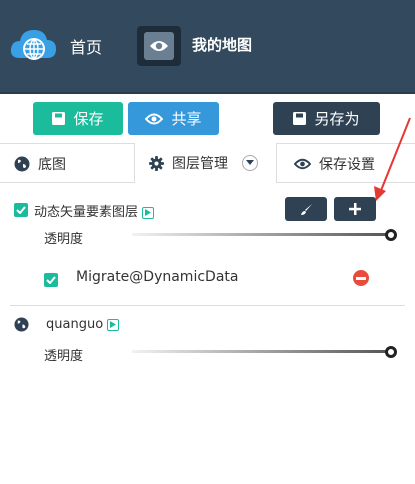 Image resolution: width=415 pixels, height=484 pixels. Describe the element at coordinates (337, 119) in the screenshot. I see `save-as-label: 另存为` at that location.